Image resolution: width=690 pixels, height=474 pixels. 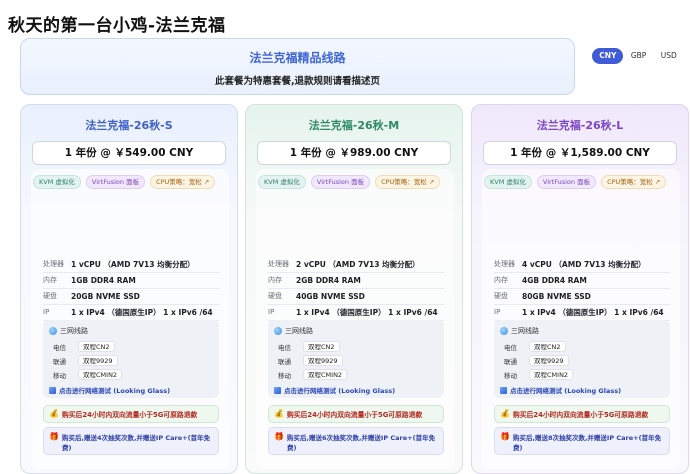 I want to click on banner-subtitle: 此套餐为特惠套餐,退款规则请看描述页, so click(x=297, y=81).